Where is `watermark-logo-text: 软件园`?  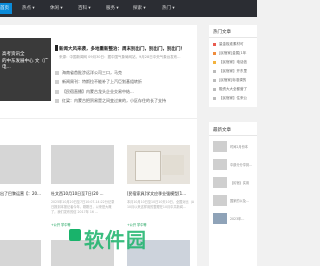
watermark-logo-text: 软件园 is located at coordinates (115, 240).